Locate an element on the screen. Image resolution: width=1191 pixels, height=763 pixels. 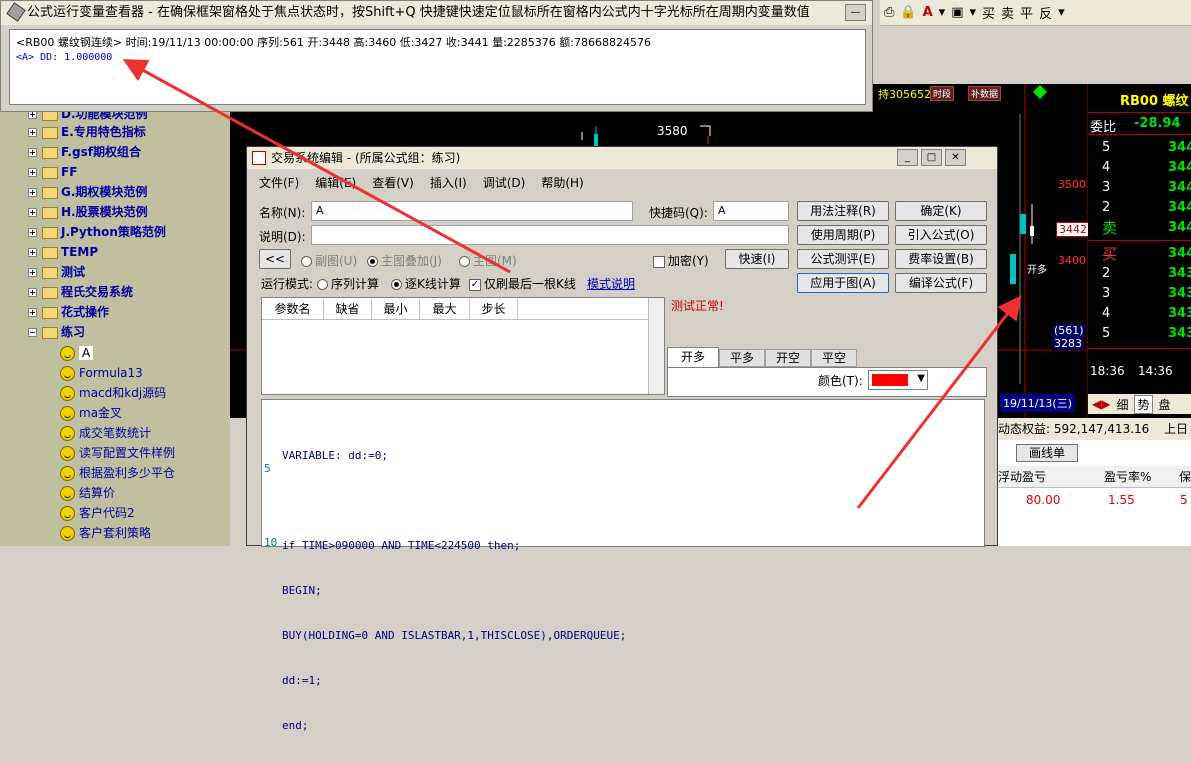
code-line: end; is located at coordinates (295, 725).